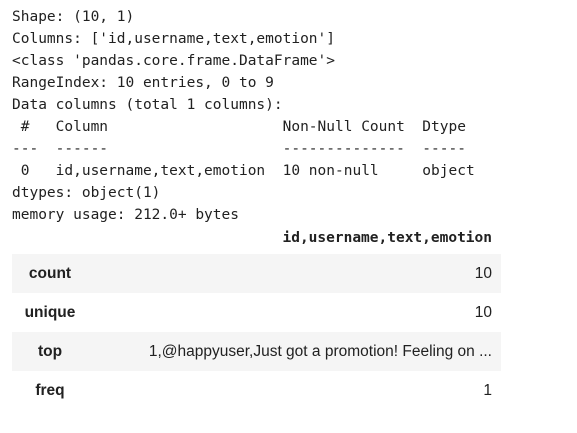 The image size is (577, 433). What do you see at coordinates (243, 149) in the screenshot?
I see `console-line: --- ------ -------------- -----` at bounding box center [243, 149].